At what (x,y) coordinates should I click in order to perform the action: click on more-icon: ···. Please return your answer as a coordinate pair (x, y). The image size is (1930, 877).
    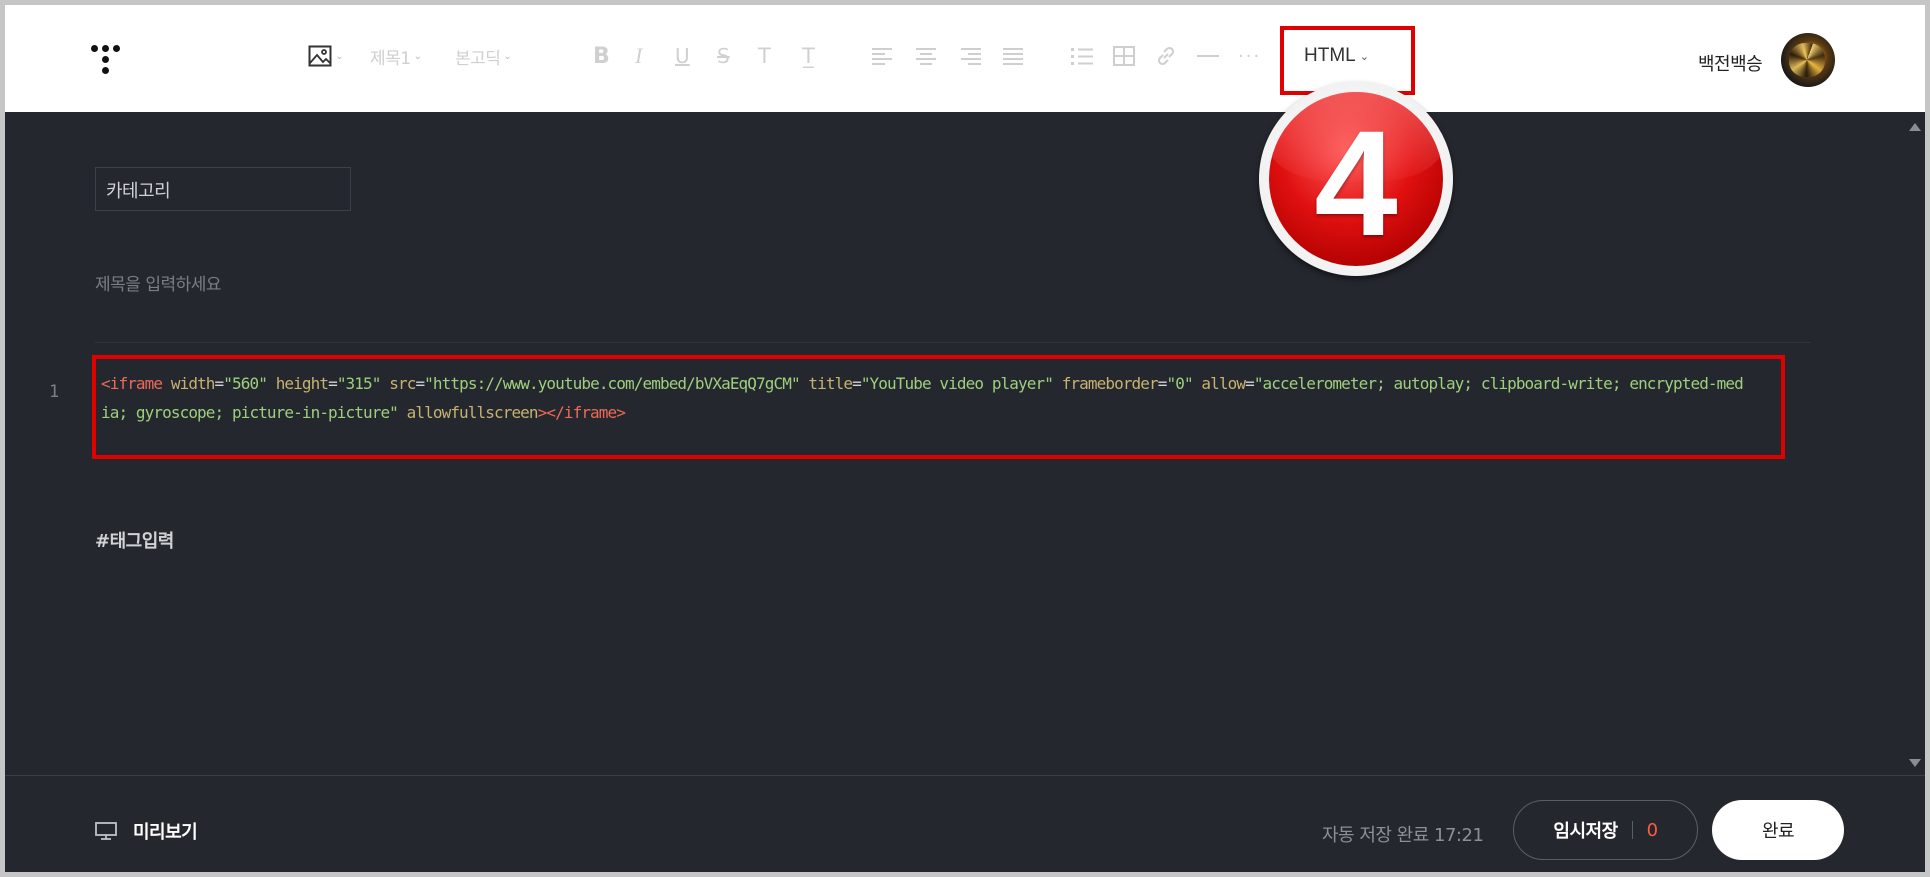
    Looking at the image, I should click on (1250, 56).